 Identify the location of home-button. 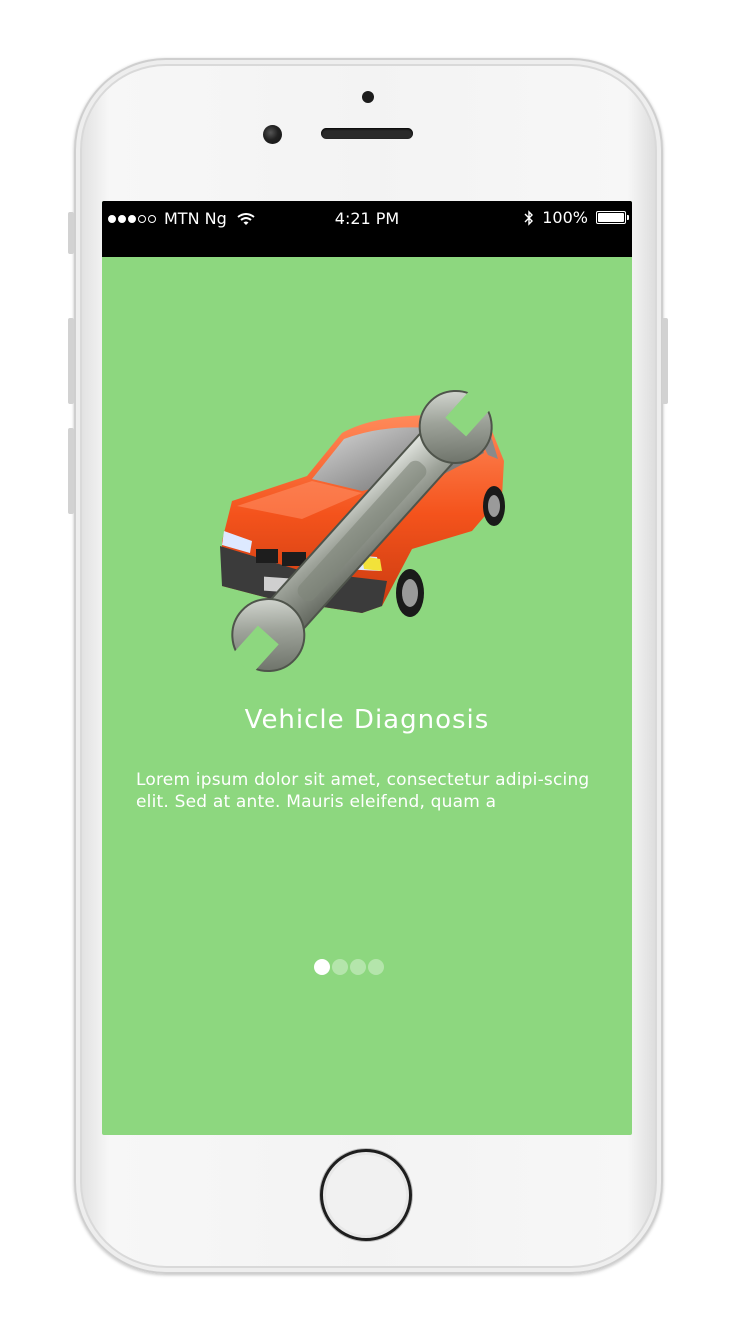
(366, 1195).